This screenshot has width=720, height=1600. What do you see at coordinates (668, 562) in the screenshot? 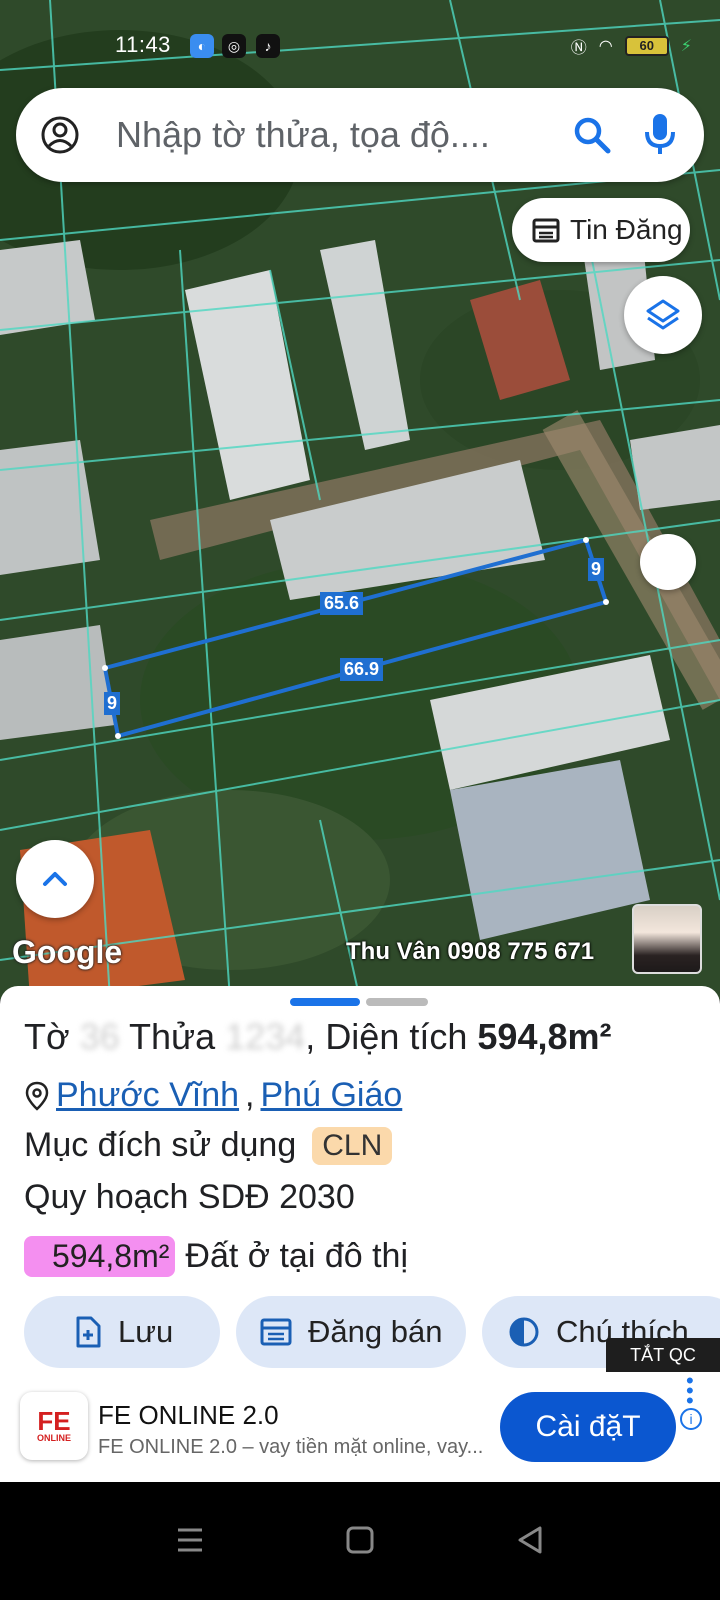
I see `map-control-button` at bounding box center [668, 562].